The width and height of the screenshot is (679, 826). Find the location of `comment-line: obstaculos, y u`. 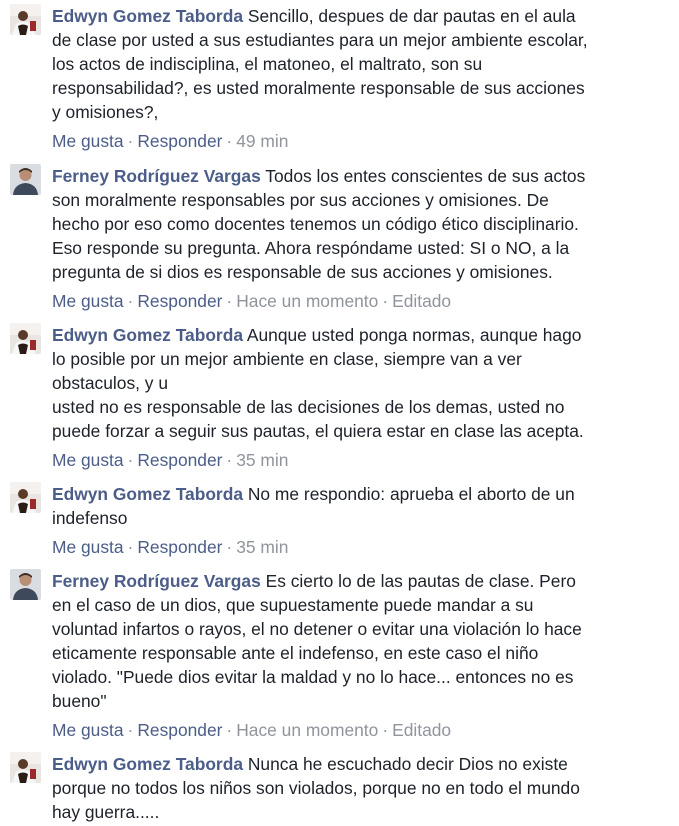

comment-line: obstaculos, y u is located at coordinates (110, 383).